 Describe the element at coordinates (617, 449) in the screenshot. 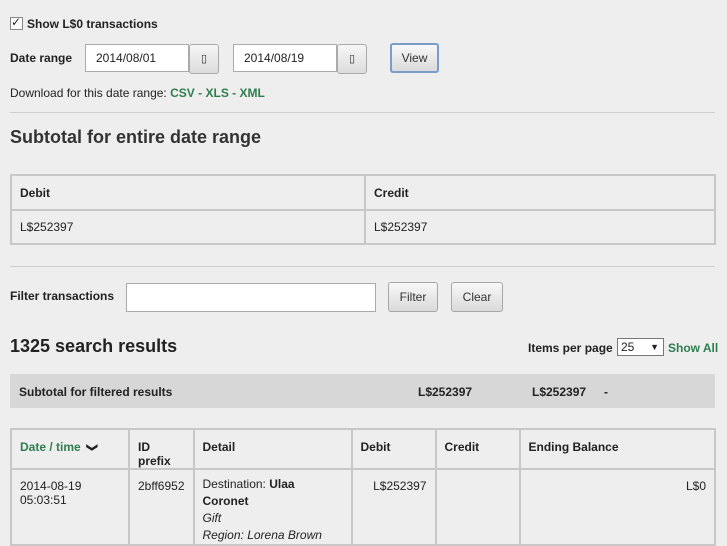

I see `column-header-balance: Ending Balance` at that location.